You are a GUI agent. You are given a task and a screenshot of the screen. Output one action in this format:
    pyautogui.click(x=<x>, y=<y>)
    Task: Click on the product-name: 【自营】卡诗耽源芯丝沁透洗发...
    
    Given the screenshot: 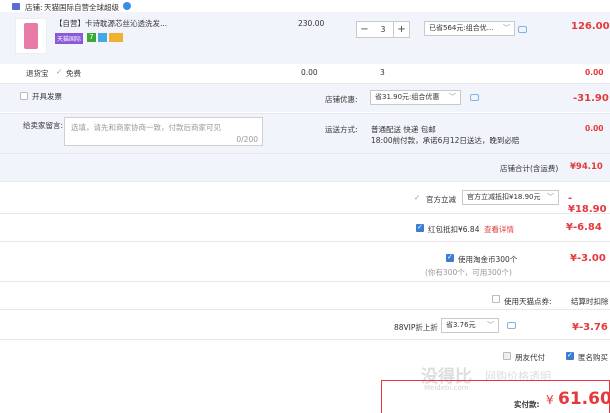 What is the action you would take?
    pyautogui.click(x=111, y=23)
    